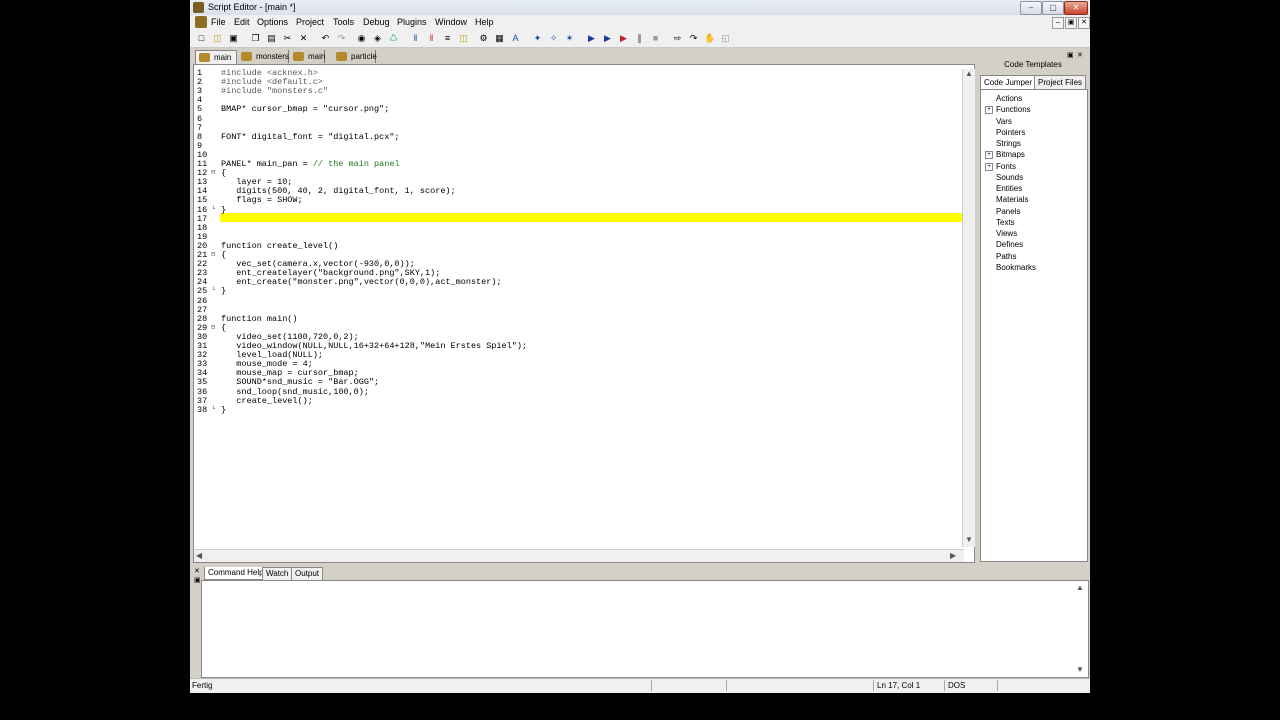 The height and width of the screenshot is (720, 1280). I want to click on tab-project-files: Project Files, so click(1060, 82).